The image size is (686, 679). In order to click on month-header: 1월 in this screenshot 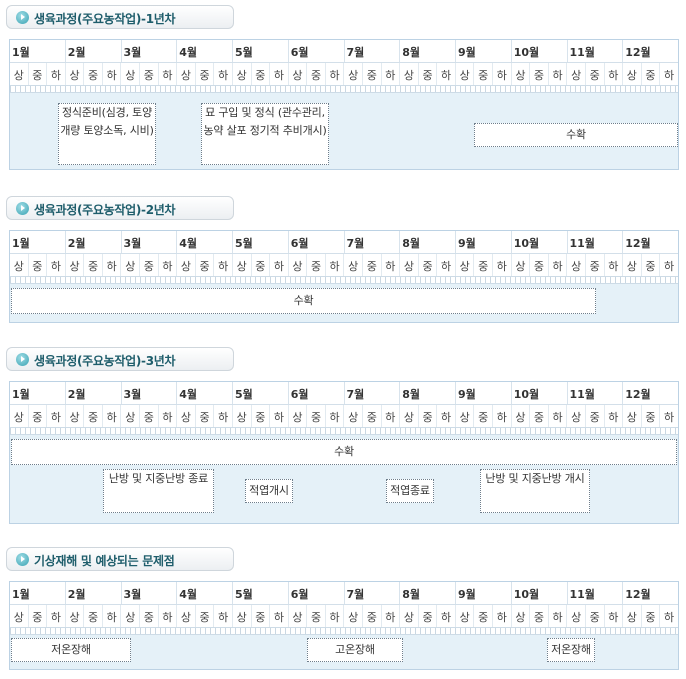, I will do `click(38, 242)`.